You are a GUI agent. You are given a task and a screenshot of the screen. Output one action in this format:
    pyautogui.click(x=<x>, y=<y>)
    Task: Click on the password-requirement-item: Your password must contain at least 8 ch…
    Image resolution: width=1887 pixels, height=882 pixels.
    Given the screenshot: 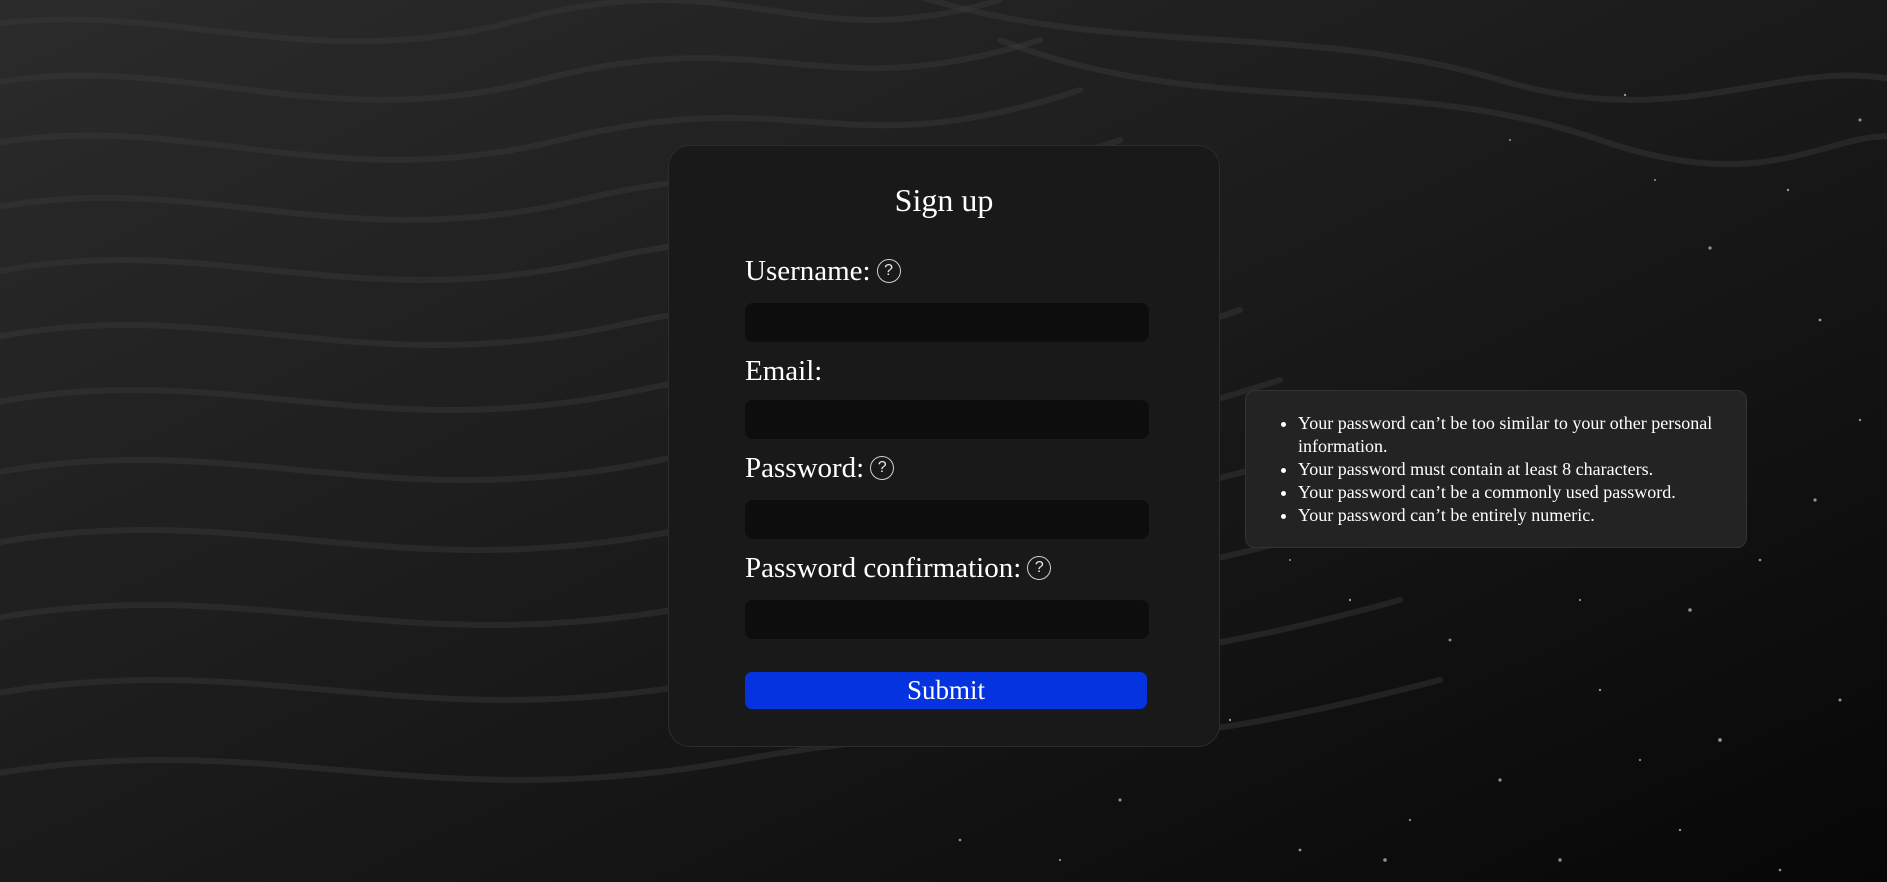 What is the action you would take?
    pyautogui.click(x=1510, y=469)
    